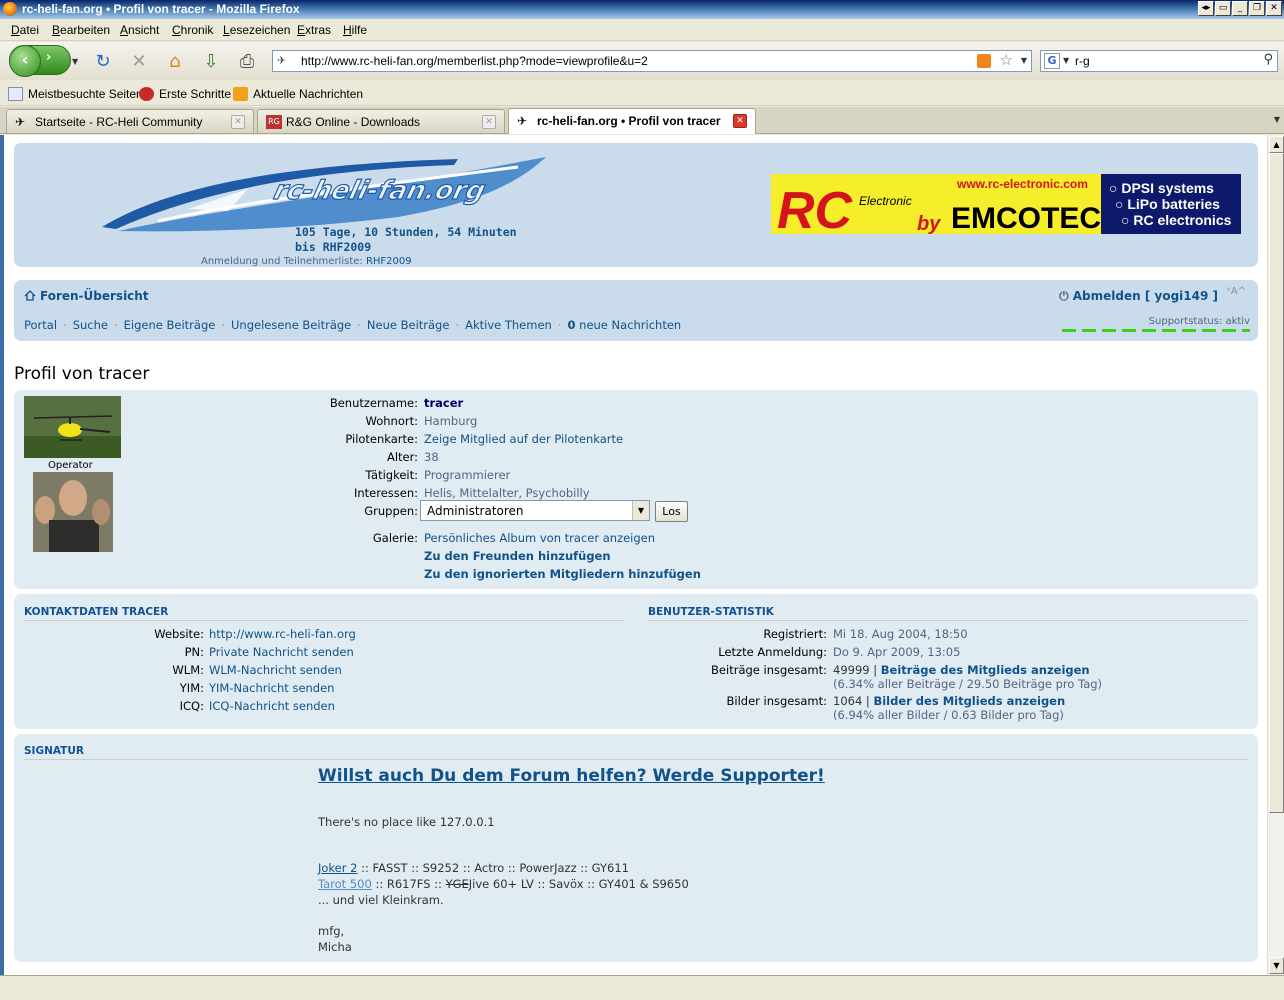  Describe the element at coordinates (48, 57) in the screenshot. I see `forward-button: ›` at that location.